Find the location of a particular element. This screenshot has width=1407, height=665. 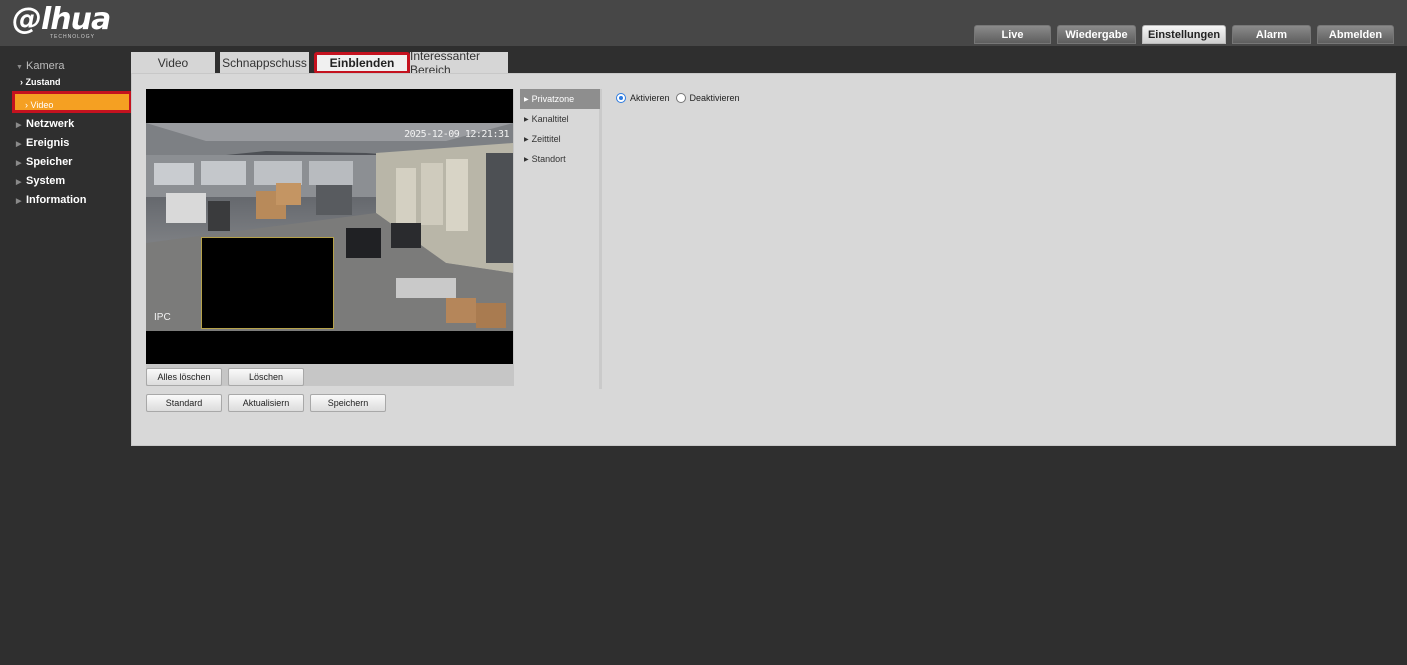

dahua-logo: @lhua is located at coordinates (61, 19).